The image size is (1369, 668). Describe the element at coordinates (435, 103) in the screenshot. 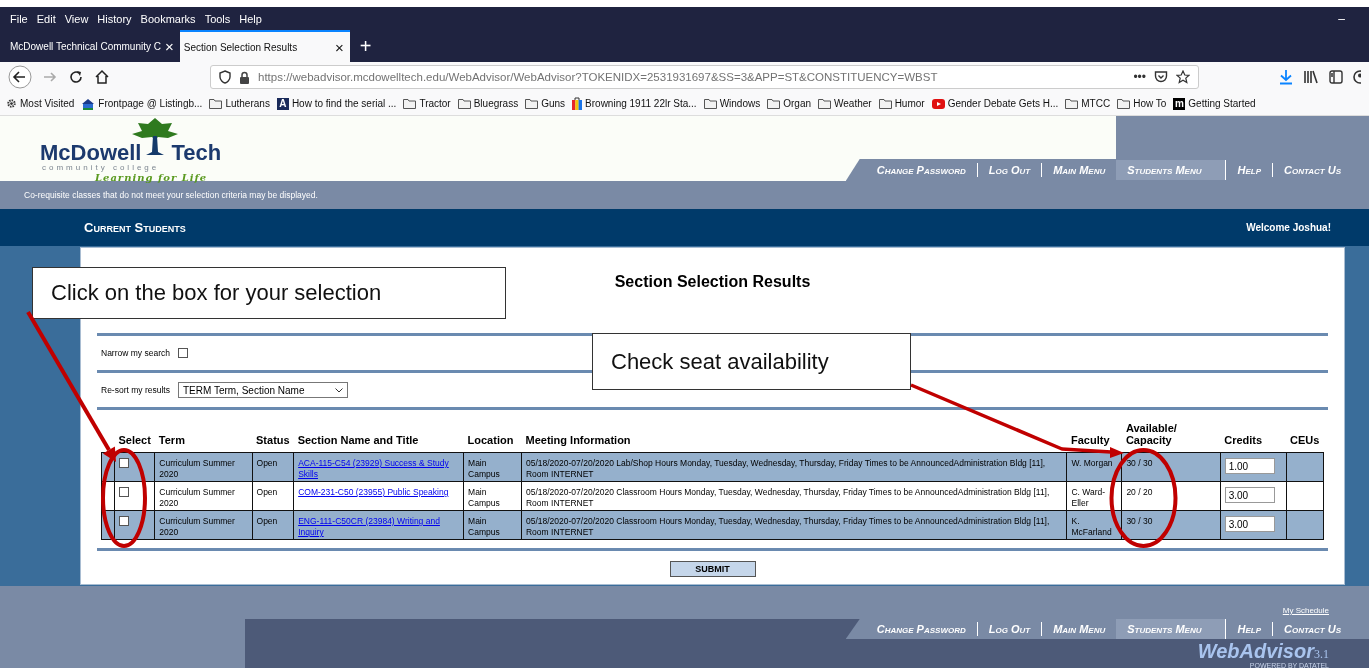

I see `bookmark-link: Tractor` at that location.